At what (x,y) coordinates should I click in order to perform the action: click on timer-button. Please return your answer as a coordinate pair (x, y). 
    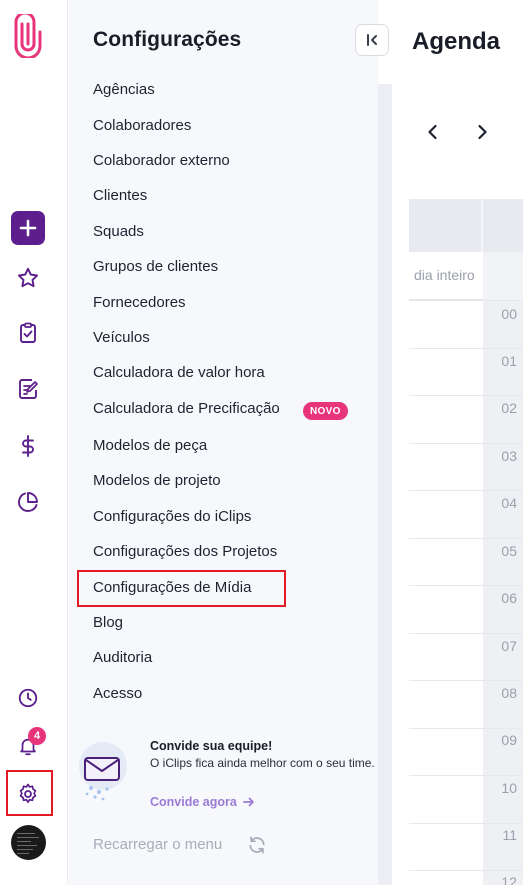
    Looking at the image, I should click on (28, 698).